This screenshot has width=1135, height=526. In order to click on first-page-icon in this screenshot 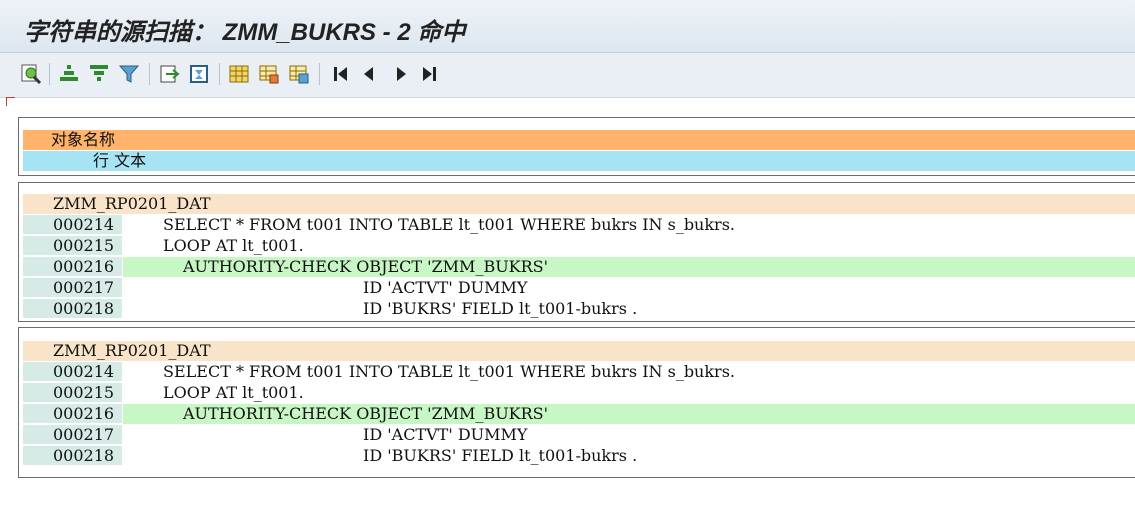, I will do `click(341, 74)`.